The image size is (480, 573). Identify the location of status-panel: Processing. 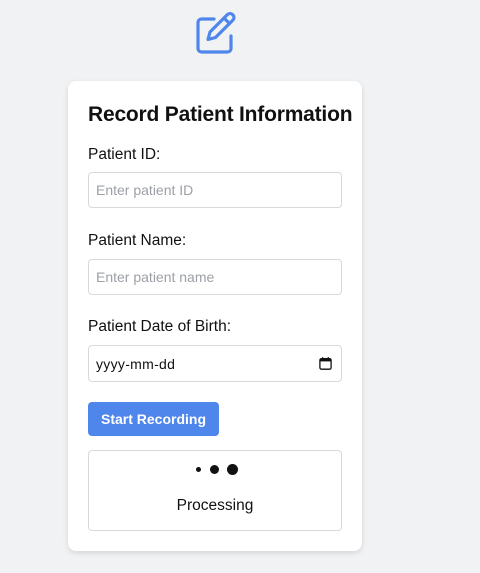
(215, 490).